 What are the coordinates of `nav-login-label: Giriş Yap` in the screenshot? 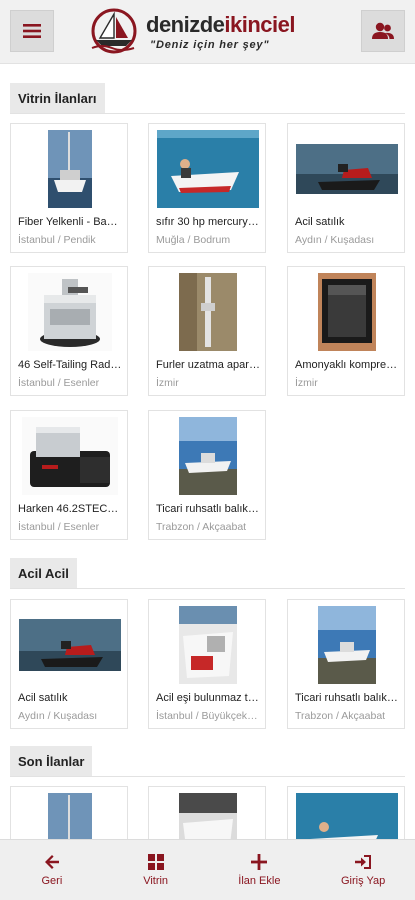 It's located at (363, 880).